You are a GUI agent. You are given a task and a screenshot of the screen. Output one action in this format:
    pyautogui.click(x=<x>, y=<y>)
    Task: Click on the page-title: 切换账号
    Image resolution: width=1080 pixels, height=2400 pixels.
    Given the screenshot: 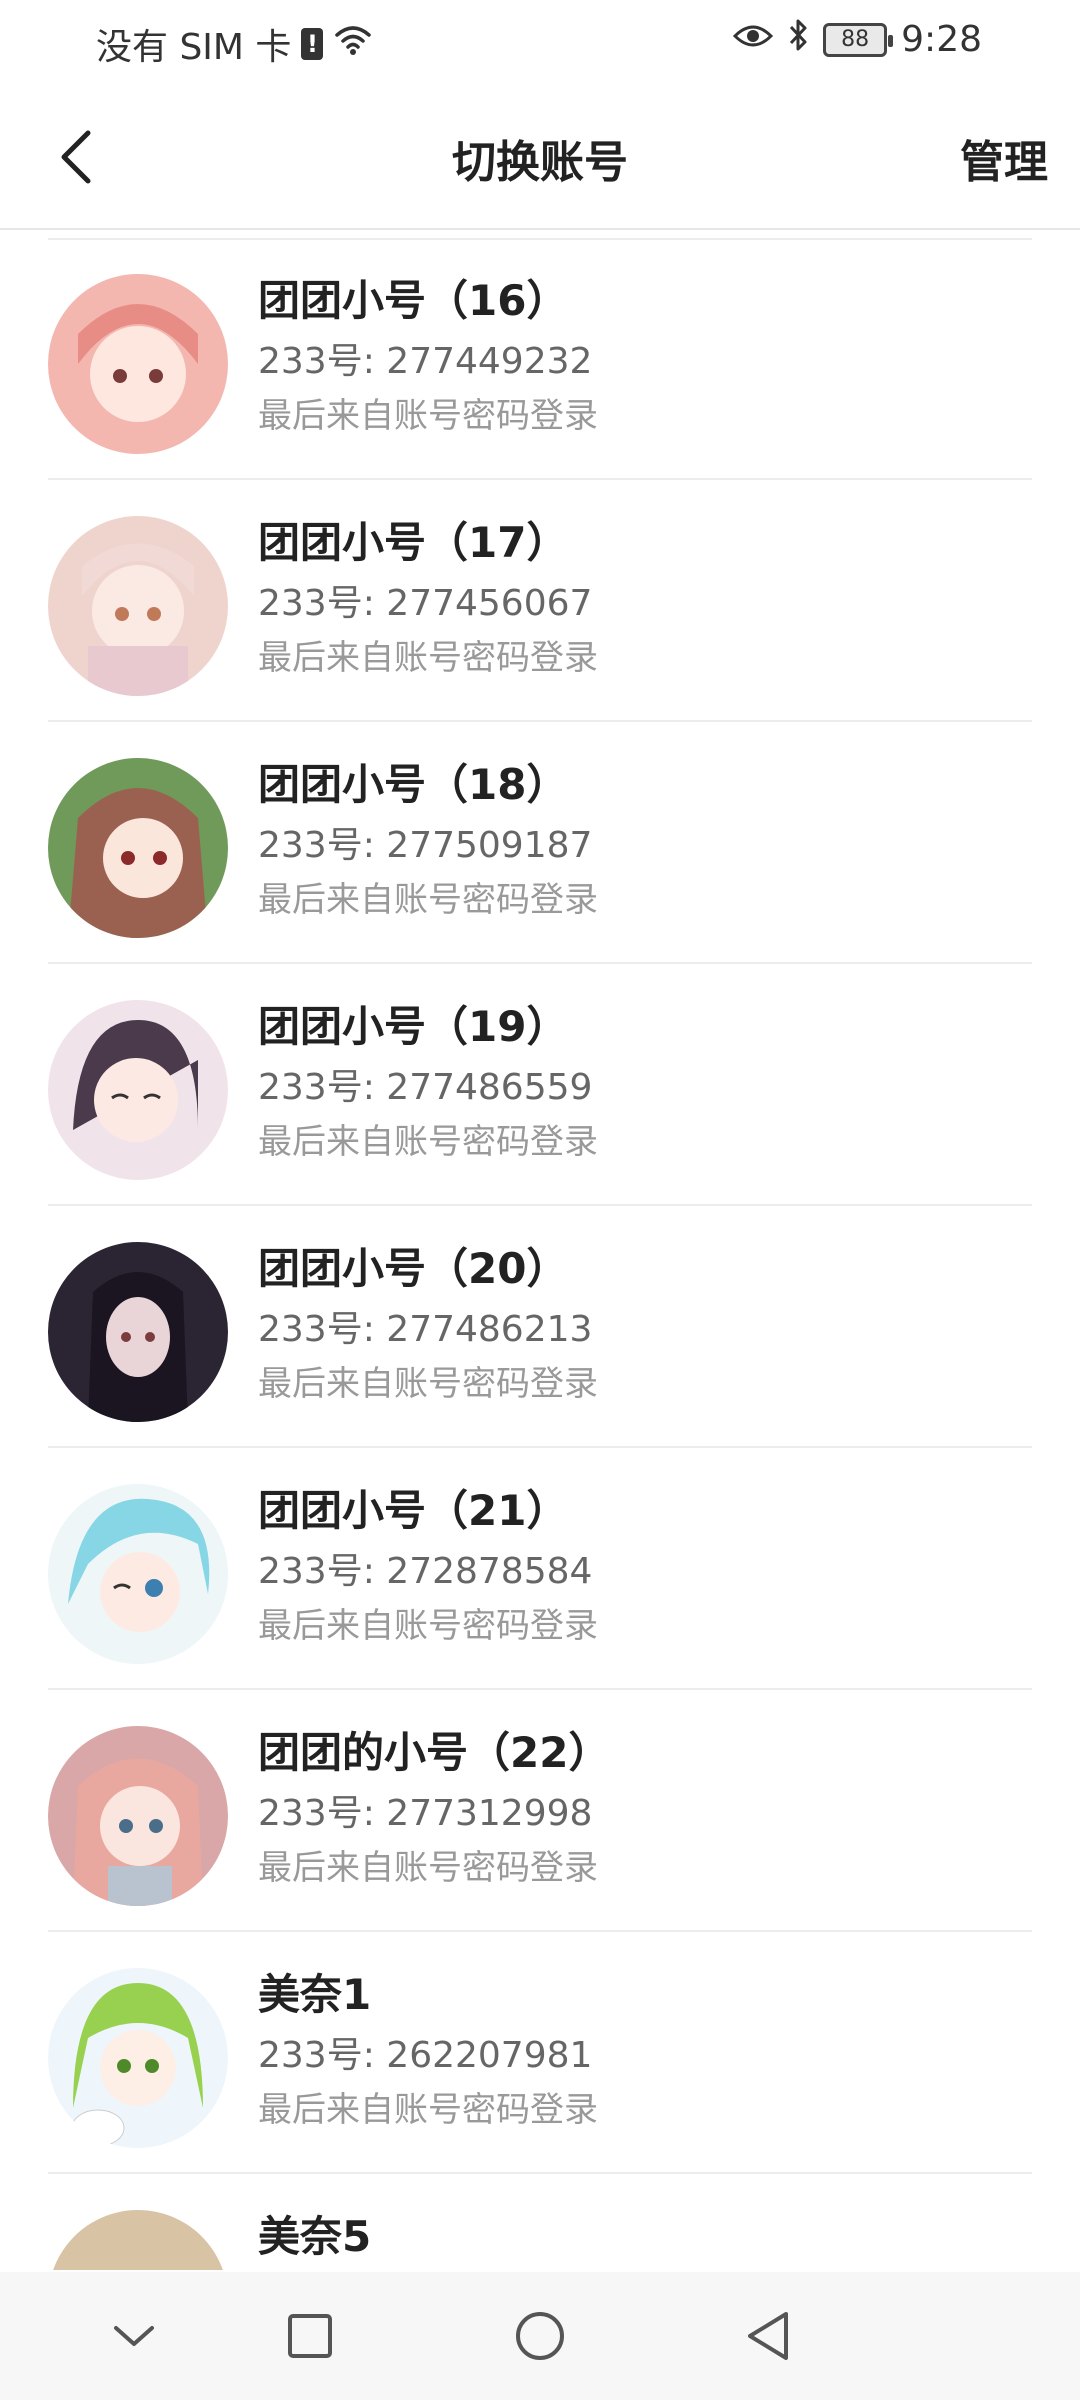 What is the action you would take?
    pyautogui.click(x=540, y=162)
    